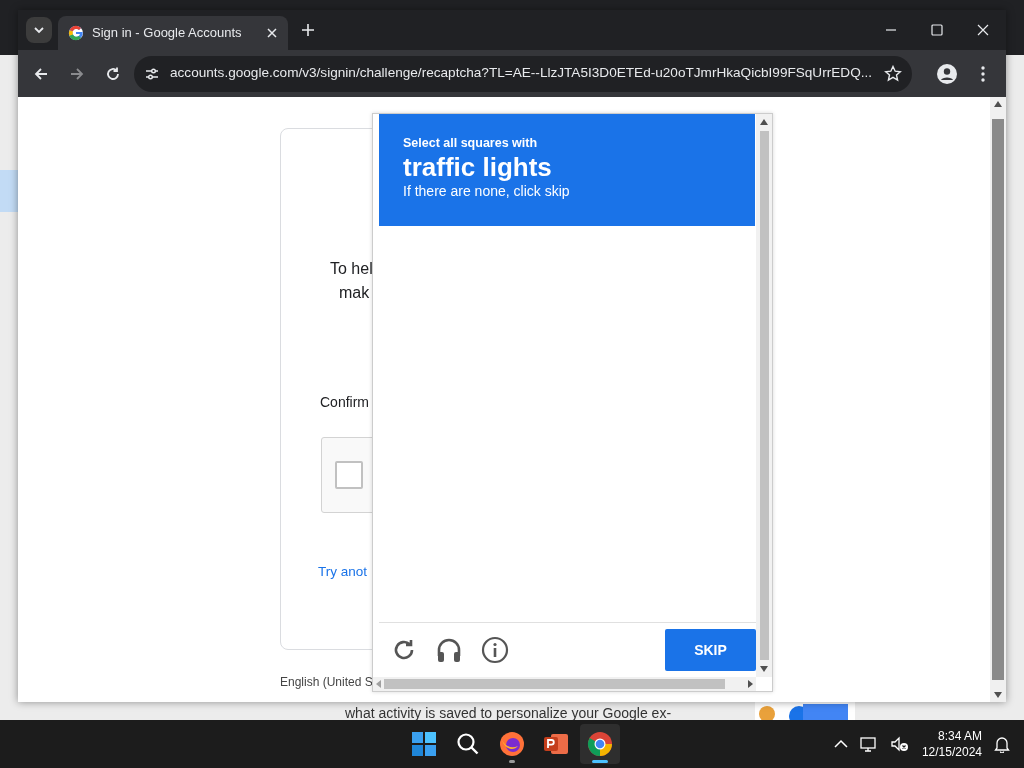 This screenshot has width=1024, height=768. What do you see at coordinates (326, 682) in the screenshot?
I see `language-selector: English (United S` at bounding box center [326, 682].